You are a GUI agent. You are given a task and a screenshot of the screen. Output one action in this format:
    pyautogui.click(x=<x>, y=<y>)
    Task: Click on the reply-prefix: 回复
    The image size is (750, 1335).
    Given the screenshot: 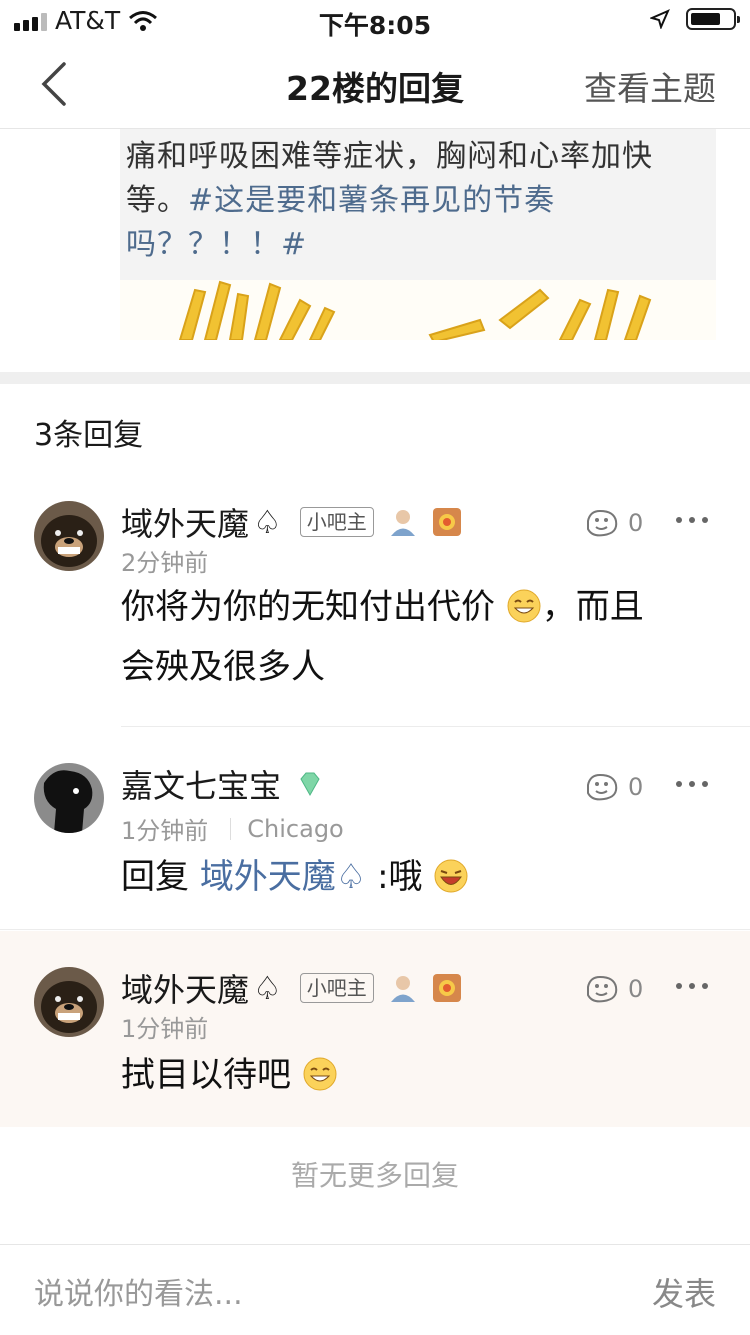 What is the action you would take?
    pyautogui.click(x=160, y=877)
    